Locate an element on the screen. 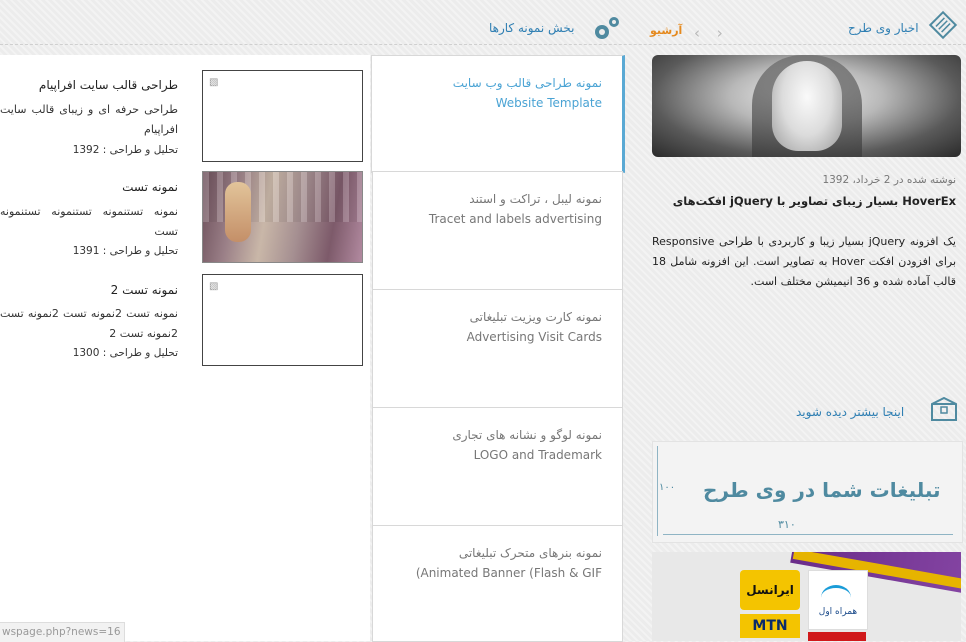 The image size is (966, 642). news-nav-arrows: ‹ › is located at coordinates (711, 33).